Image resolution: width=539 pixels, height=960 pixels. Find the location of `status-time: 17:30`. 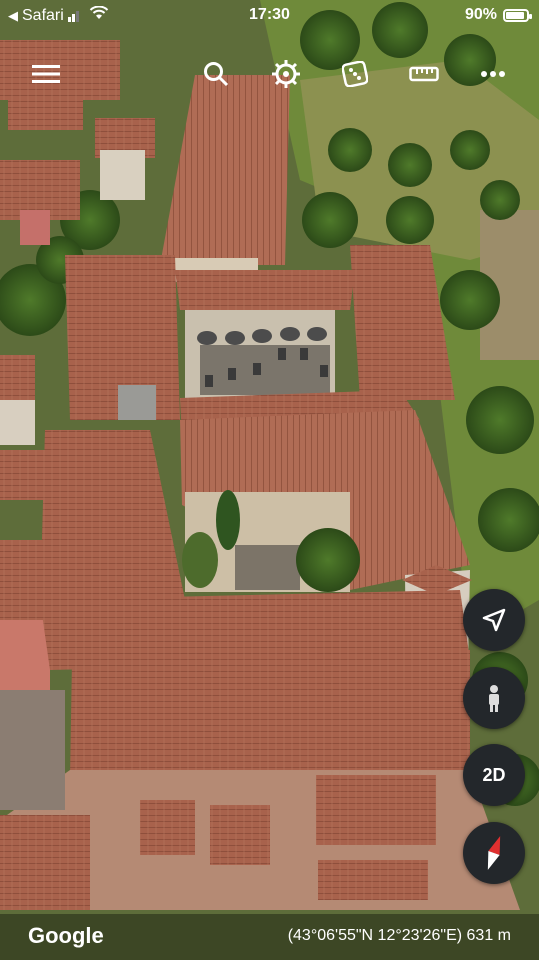

status-time: 17:30 is located at coordinates (269, 14).